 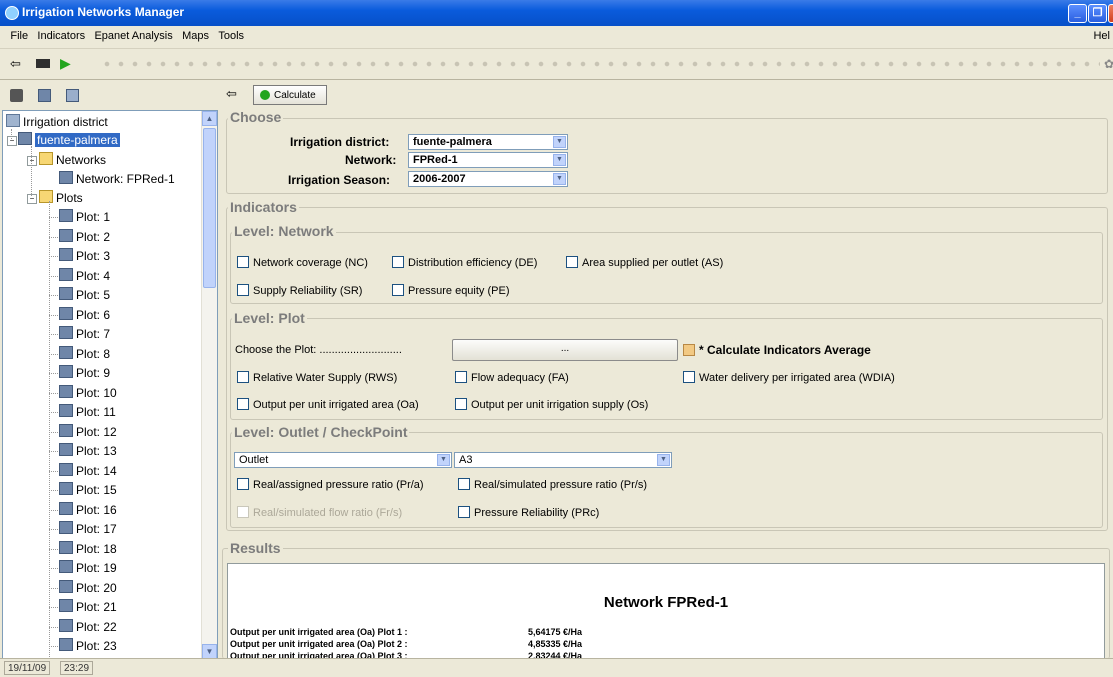 I want to click on tree-item-plot: Plot: 12, so click(x=88, y=432).